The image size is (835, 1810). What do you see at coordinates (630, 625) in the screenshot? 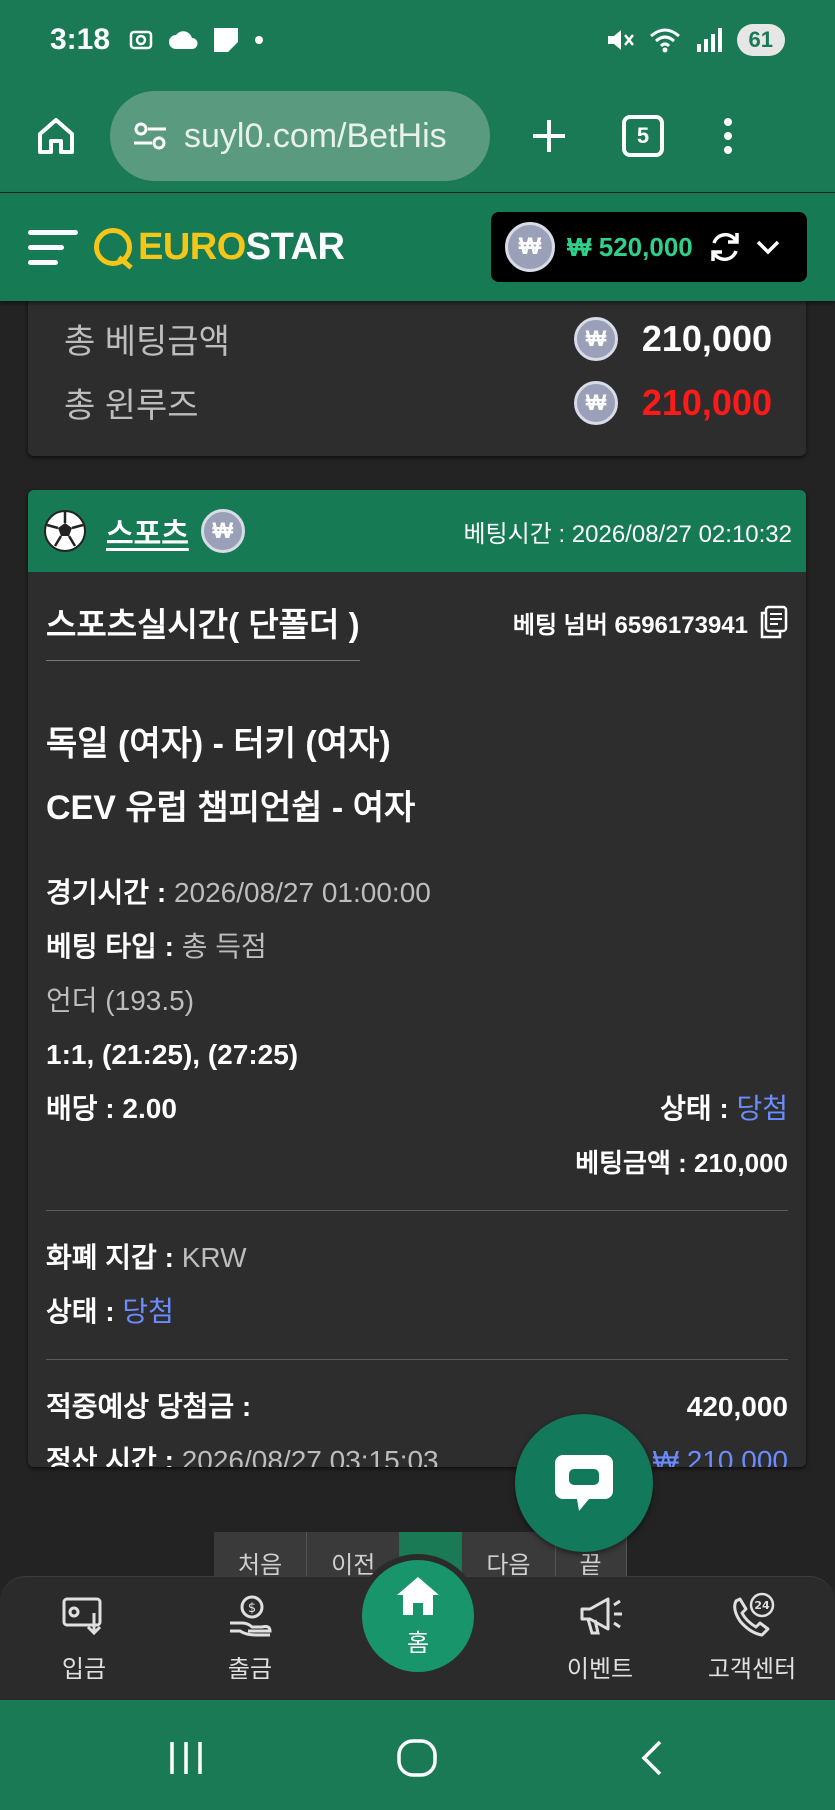
I see `bet-number: 베팅 넘버 6596173941` at bounding box center [630, 625].